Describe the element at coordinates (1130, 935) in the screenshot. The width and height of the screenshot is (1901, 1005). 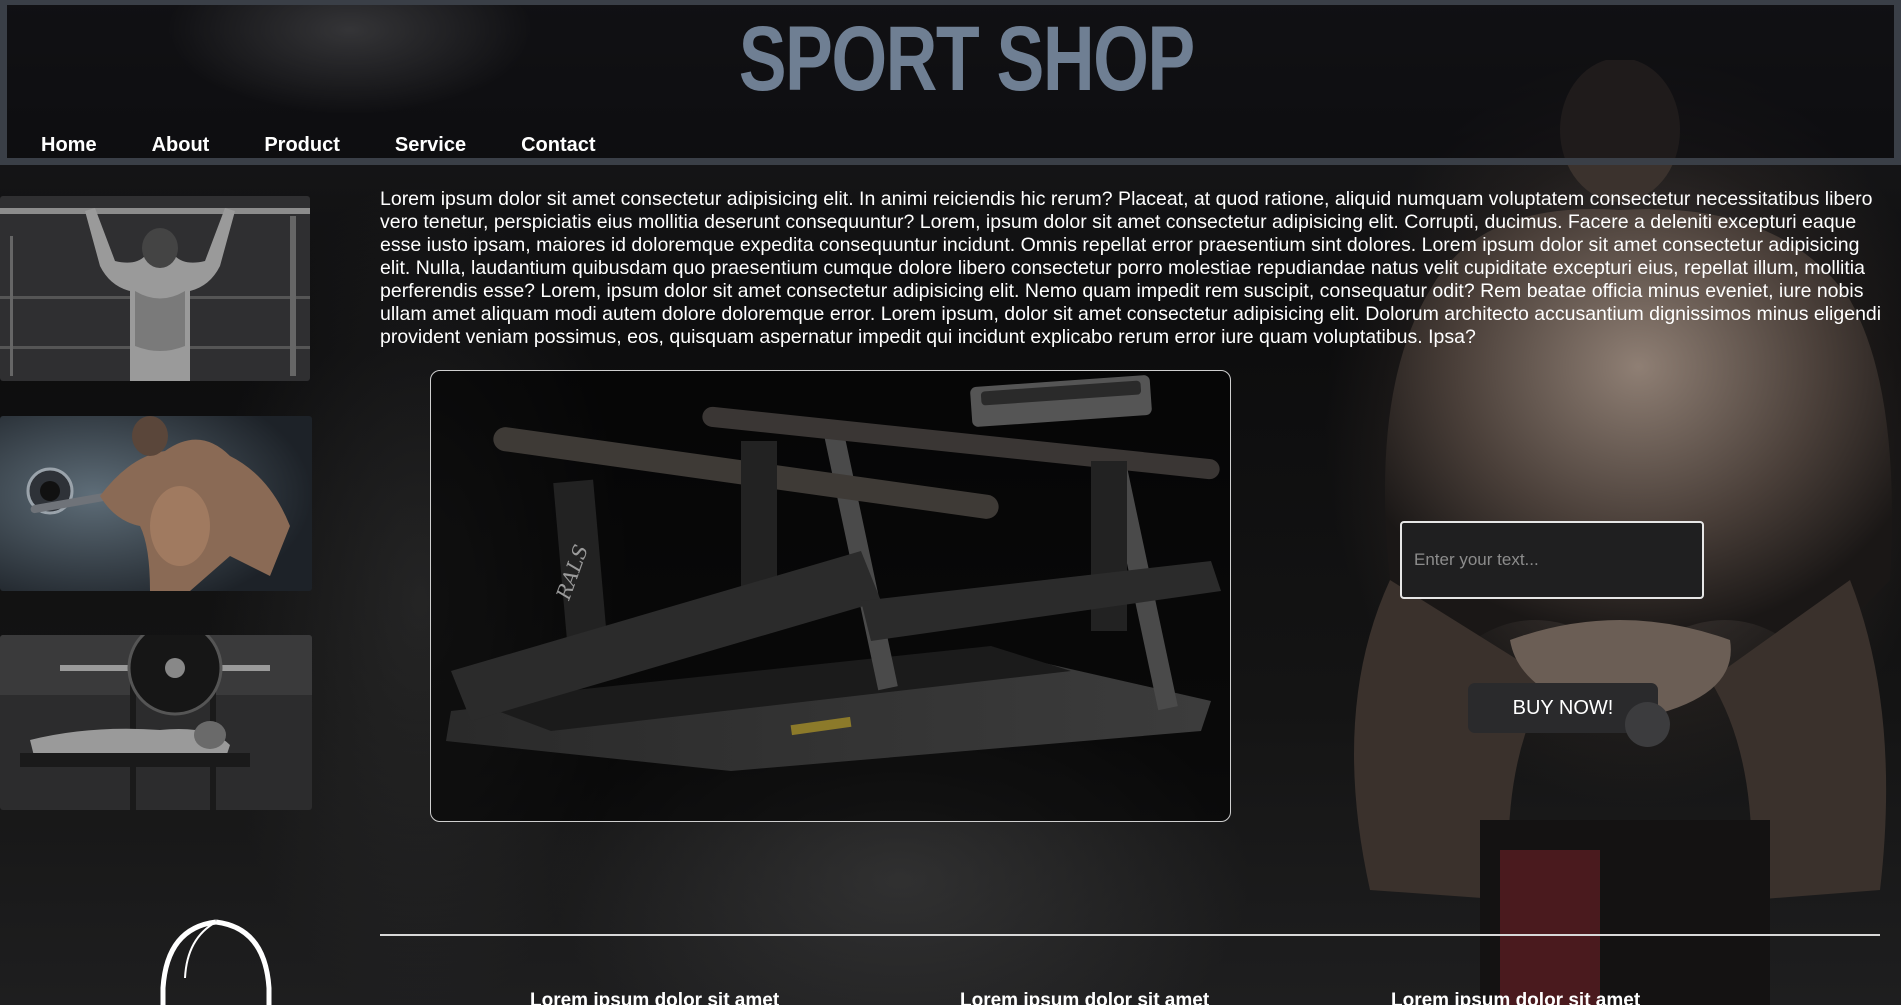
I see `section-divider` at that location.